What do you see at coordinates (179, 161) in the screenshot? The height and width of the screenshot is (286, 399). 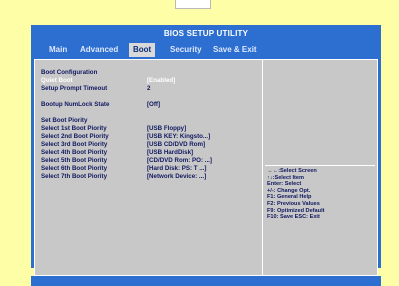 I see `boot-priority-value: [CD/DVD Rom: PO: ...]` at bounding box center [179, 161].